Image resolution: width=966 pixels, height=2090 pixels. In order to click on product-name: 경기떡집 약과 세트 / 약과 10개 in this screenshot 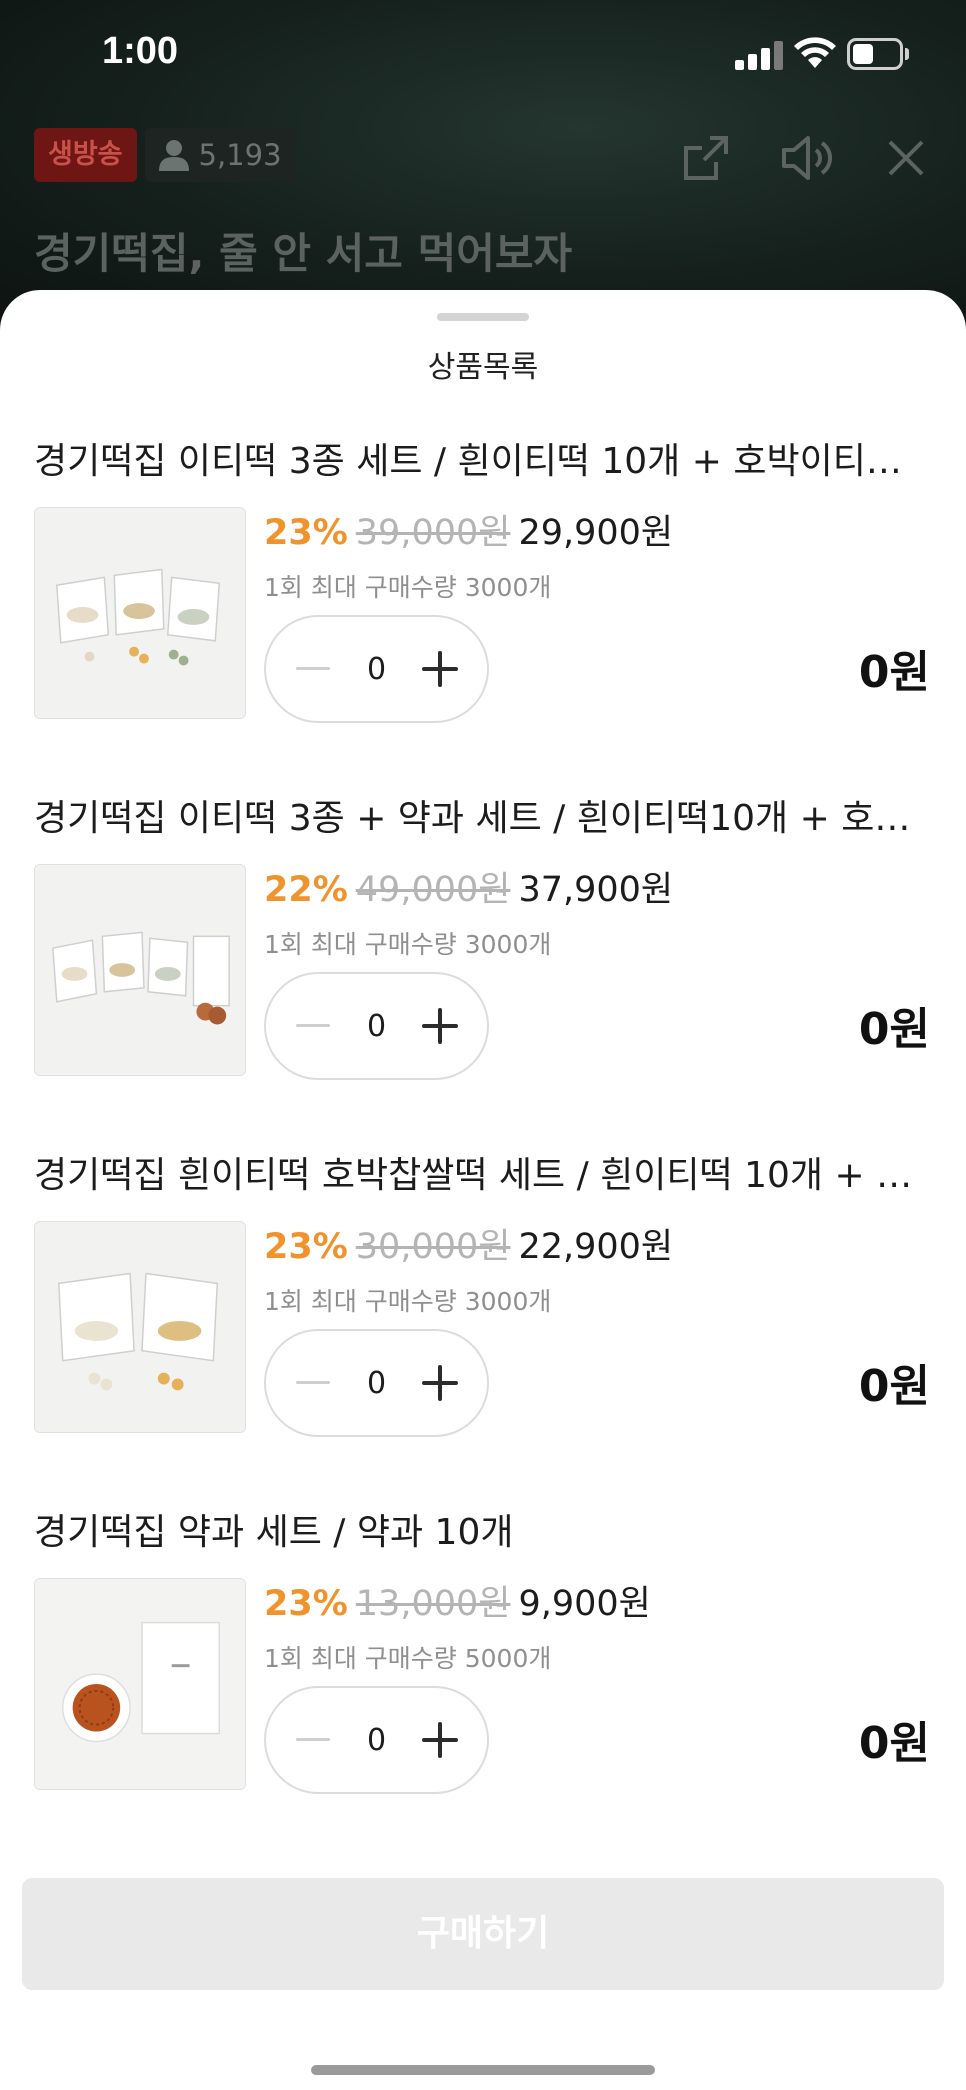, I will do `click(484, 1533)`.